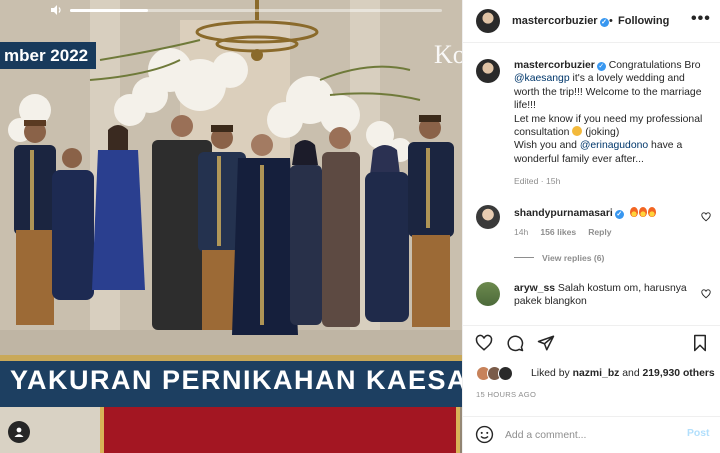 Image resolution: width=720 pixels, height=453 pixels. What do you see at coordinates (256, 10) in the screenshot?
I see `video-progress-track` at bounding box center [256, 10].